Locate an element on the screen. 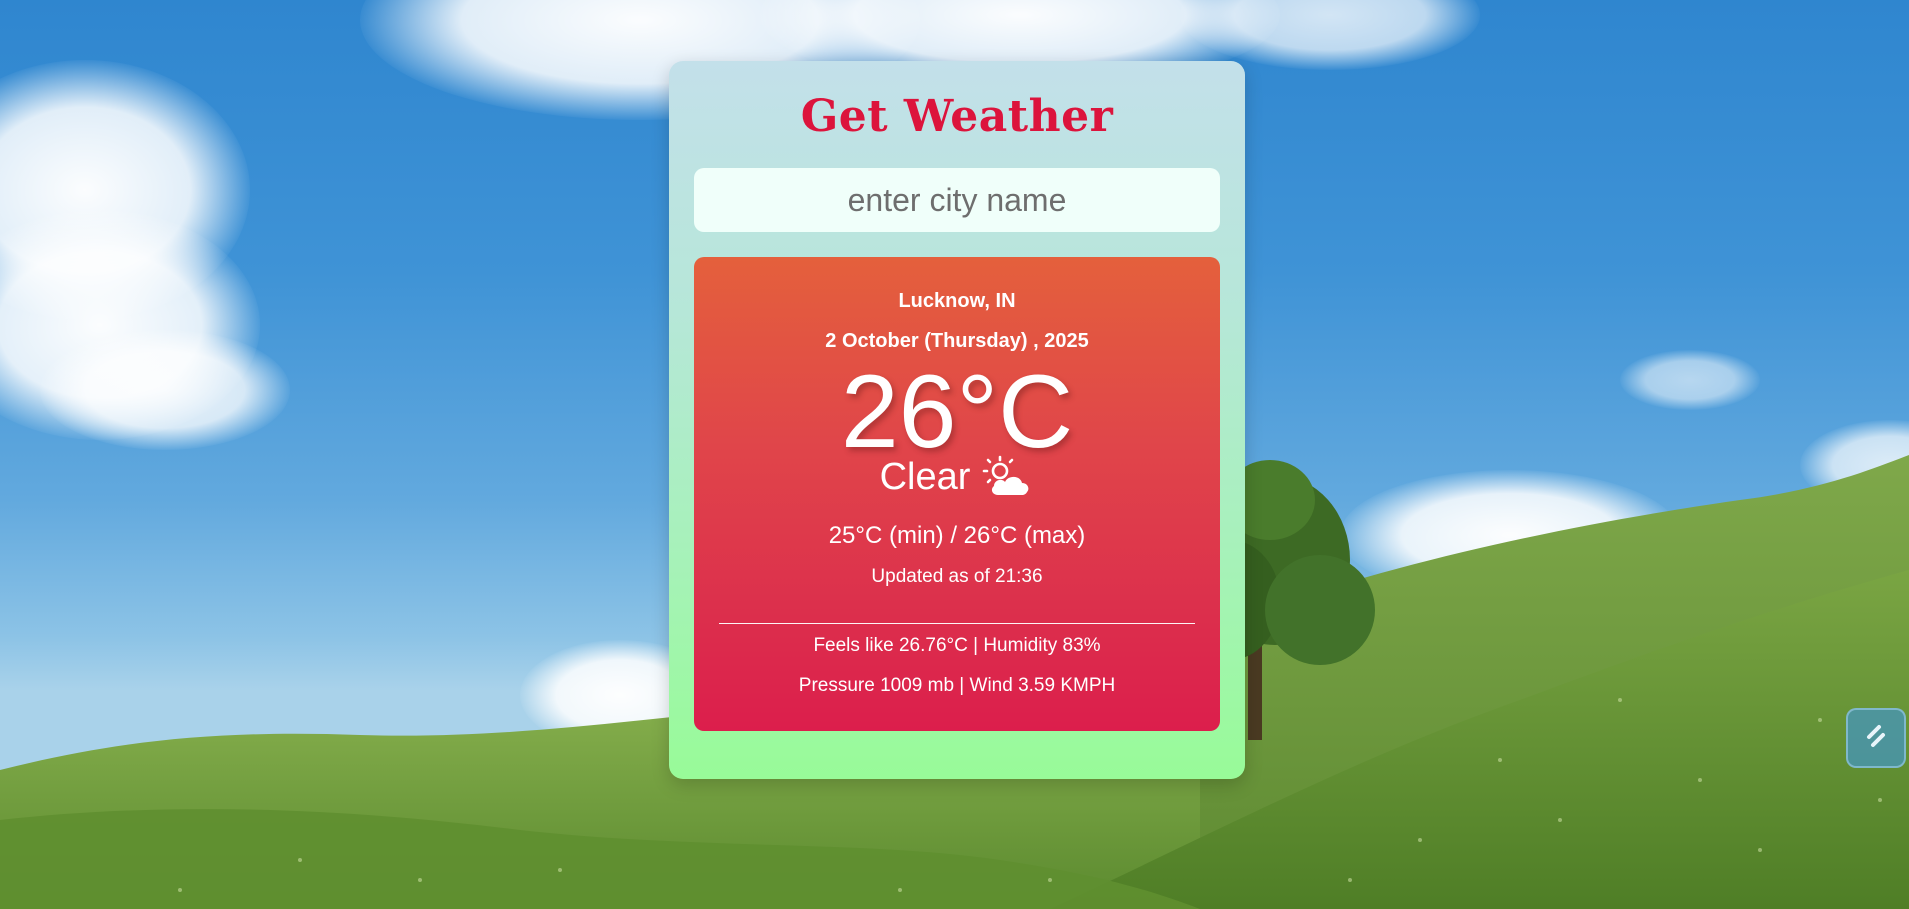 The image size is (1909, 909). sun-behind-cloud-icon is located at coordinates (1008, 477).